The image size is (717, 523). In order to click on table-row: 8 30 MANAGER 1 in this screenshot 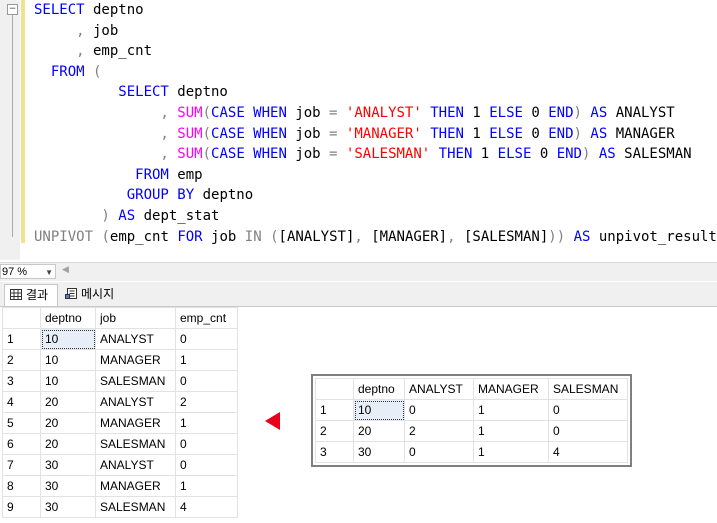, I will do `click(120, 486)`.